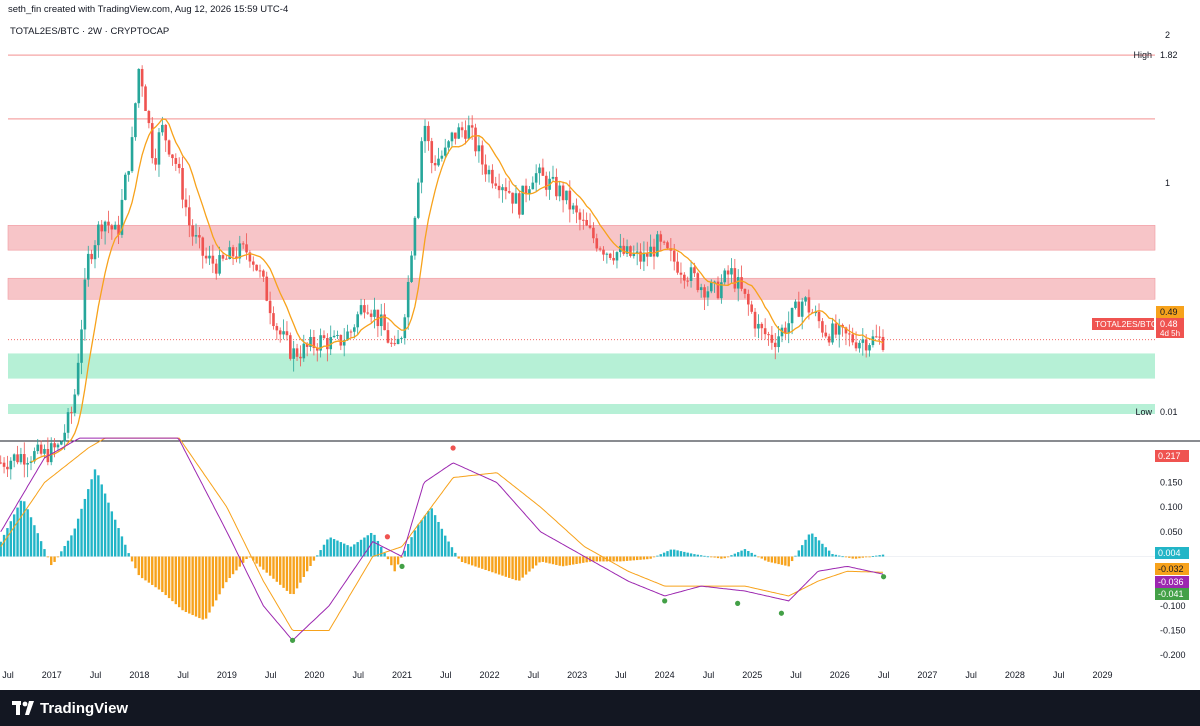  What do you see at coordinates (314, 675) in the screenshot?
I see `x-axis-tick: 2020` at bounding box center [314, 675].